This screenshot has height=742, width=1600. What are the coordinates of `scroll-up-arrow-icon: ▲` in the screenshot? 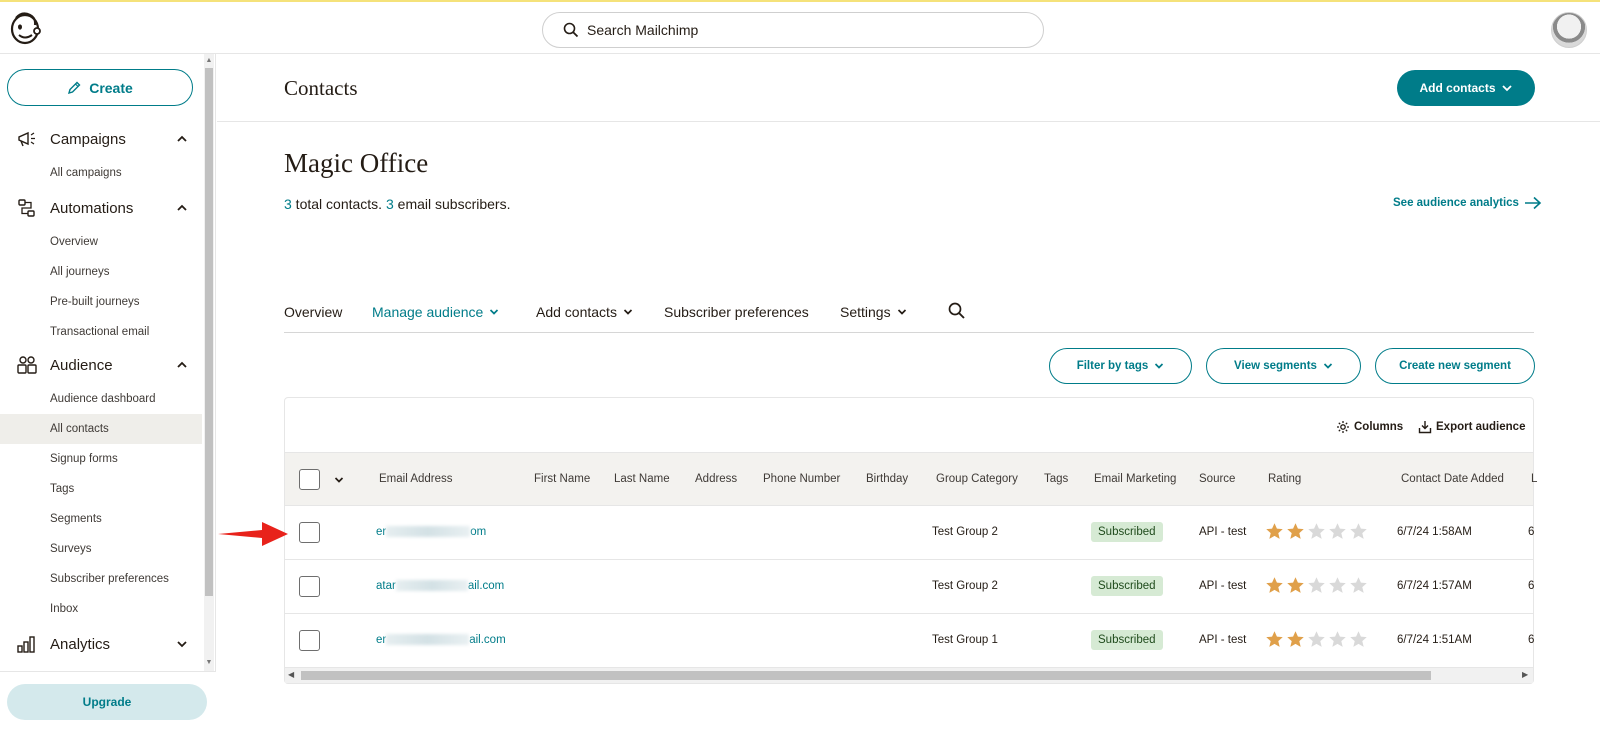 It's located at (209, 61).